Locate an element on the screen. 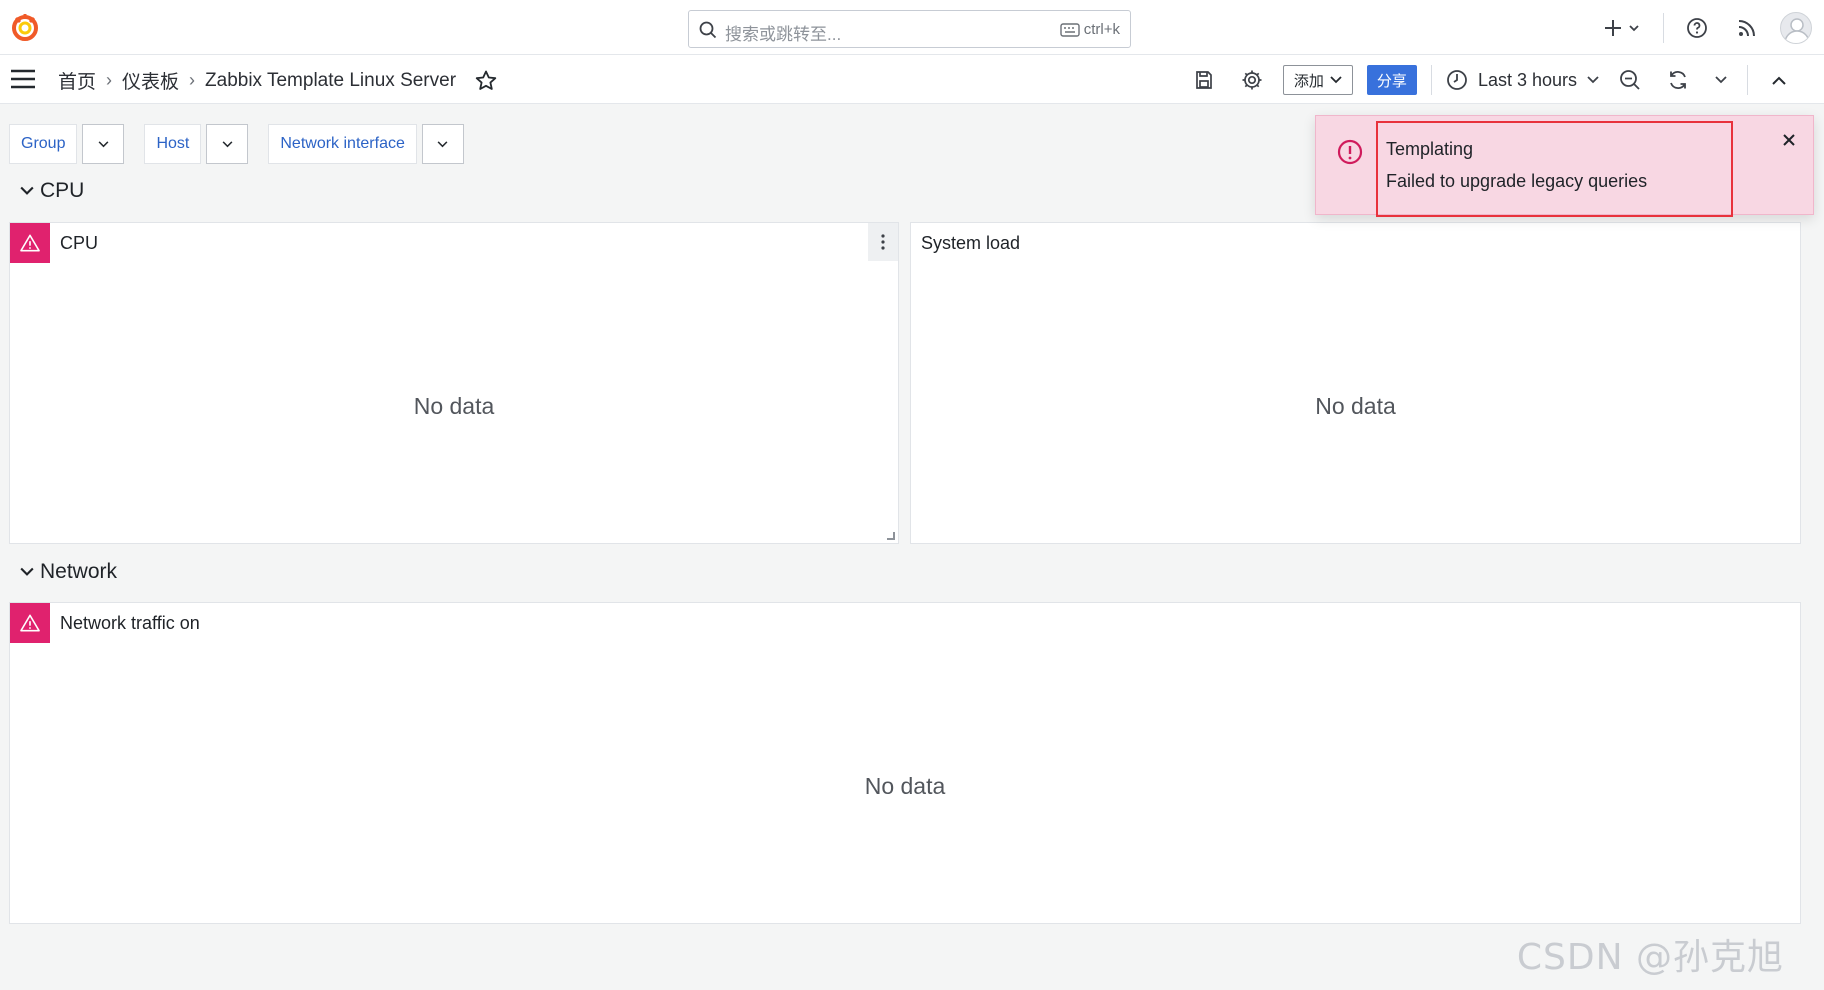 Image resolution: width=1824 pixels, height=990 pixels. hamburger-icon is located at coordinates (23, 79).